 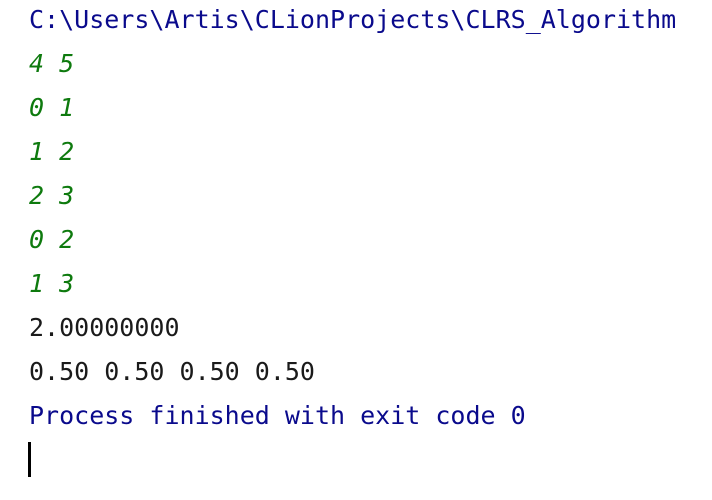 What do you see at coordinates (277, 415) in the screenshot?
I see `exit-message: Process finished with exit code 0` at bounding box center [277, 415].